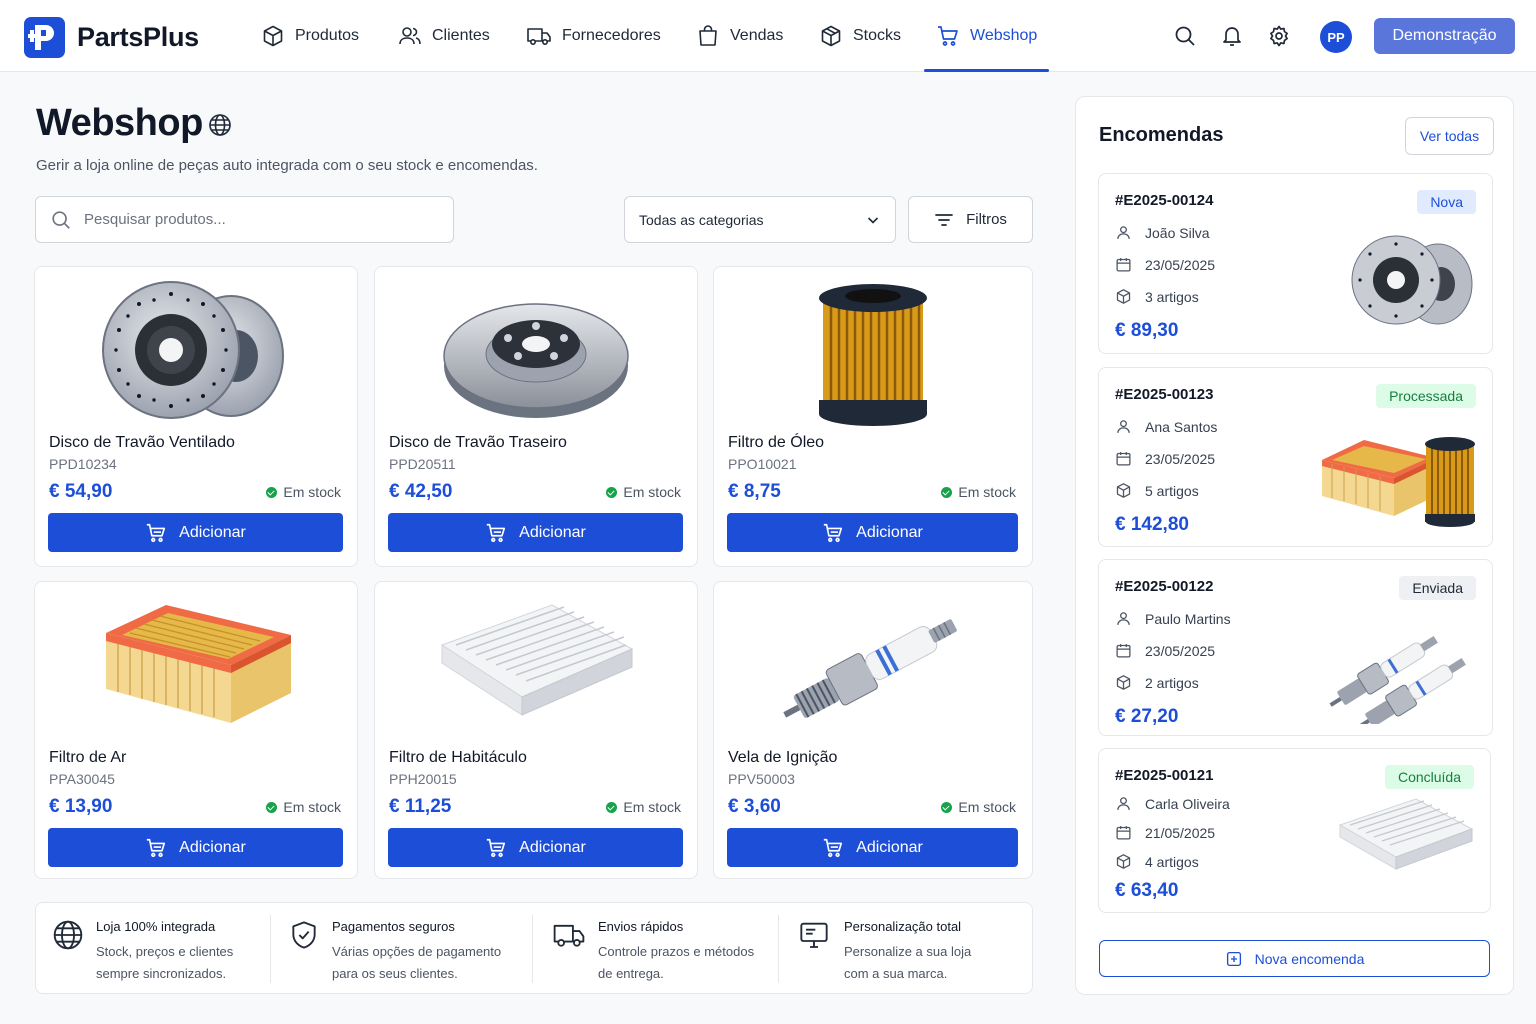  I want to click on feature-description: Controle prazos e métodos de entrega., so click(693, 963).